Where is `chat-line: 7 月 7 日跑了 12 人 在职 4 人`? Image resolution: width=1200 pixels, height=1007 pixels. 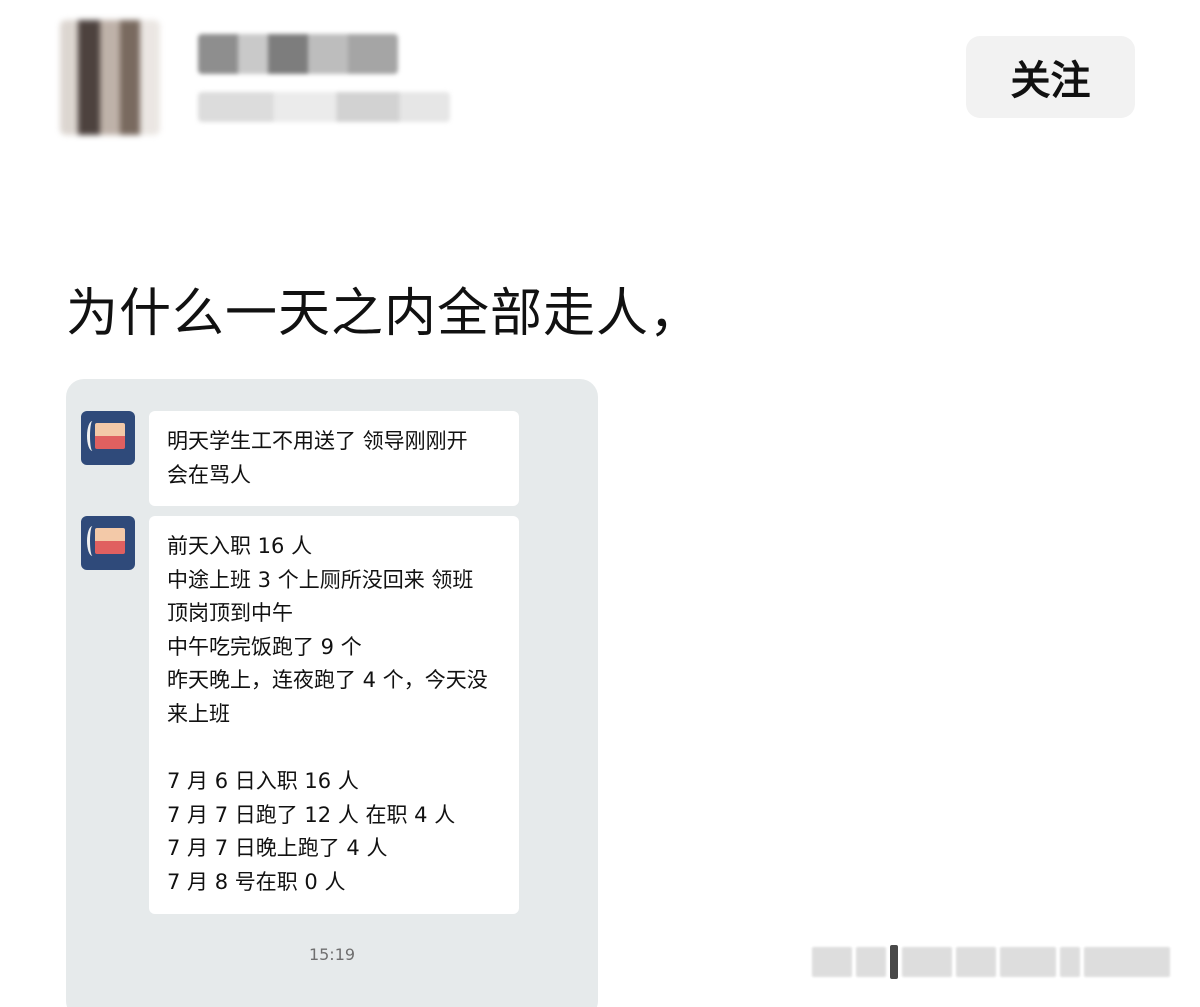 chat-line: 7 月 7 日跑了 12 人 在职 4 人 is located at coordinates (311, 814).